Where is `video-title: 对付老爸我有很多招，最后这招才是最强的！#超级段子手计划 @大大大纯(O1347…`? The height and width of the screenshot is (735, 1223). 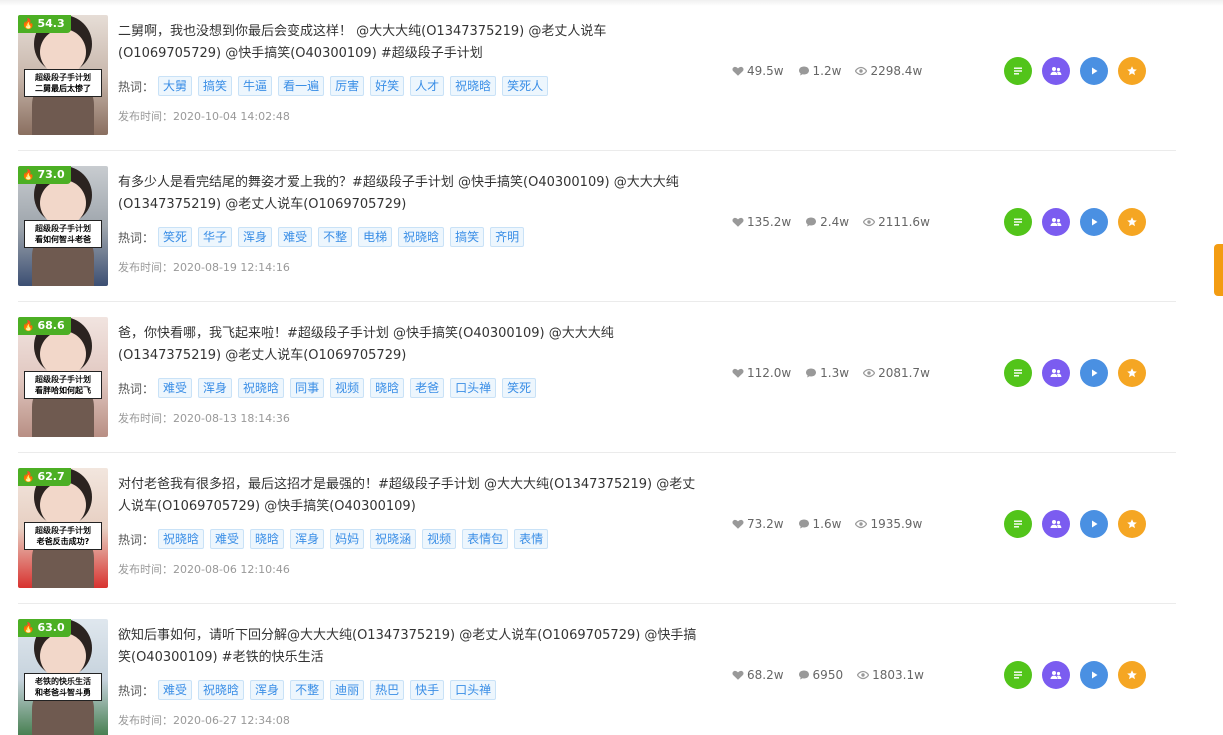
video-title: 对付老爸我有很多招，最后这招才是最强的！#超级段子手计划 @大大大纯(O1347… is located at coordinates (413, 496).